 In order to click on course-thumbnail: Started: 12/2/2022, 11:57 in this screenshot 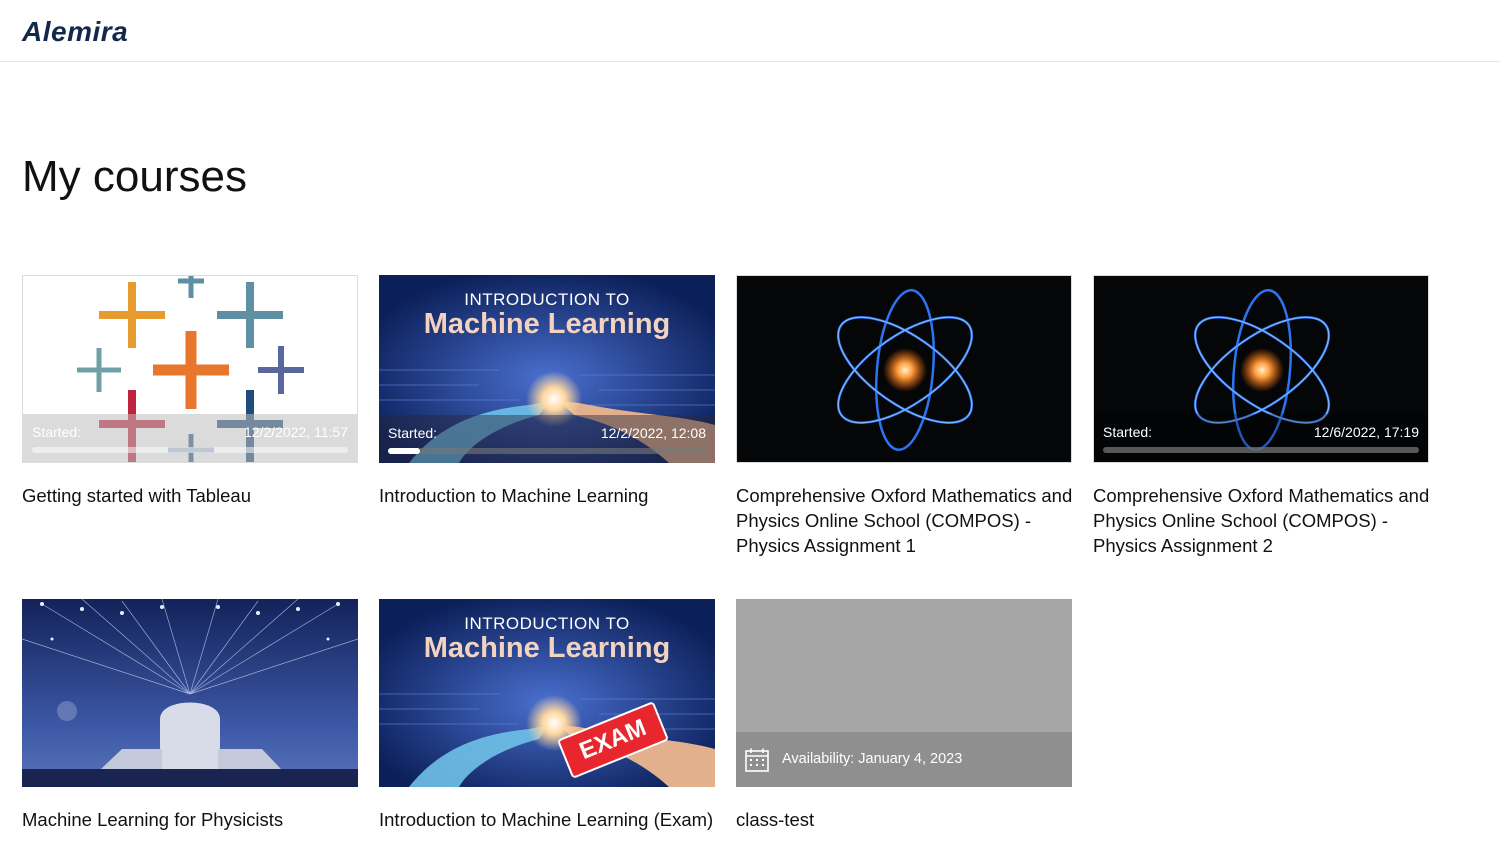, I will do `click(190, 369)`.